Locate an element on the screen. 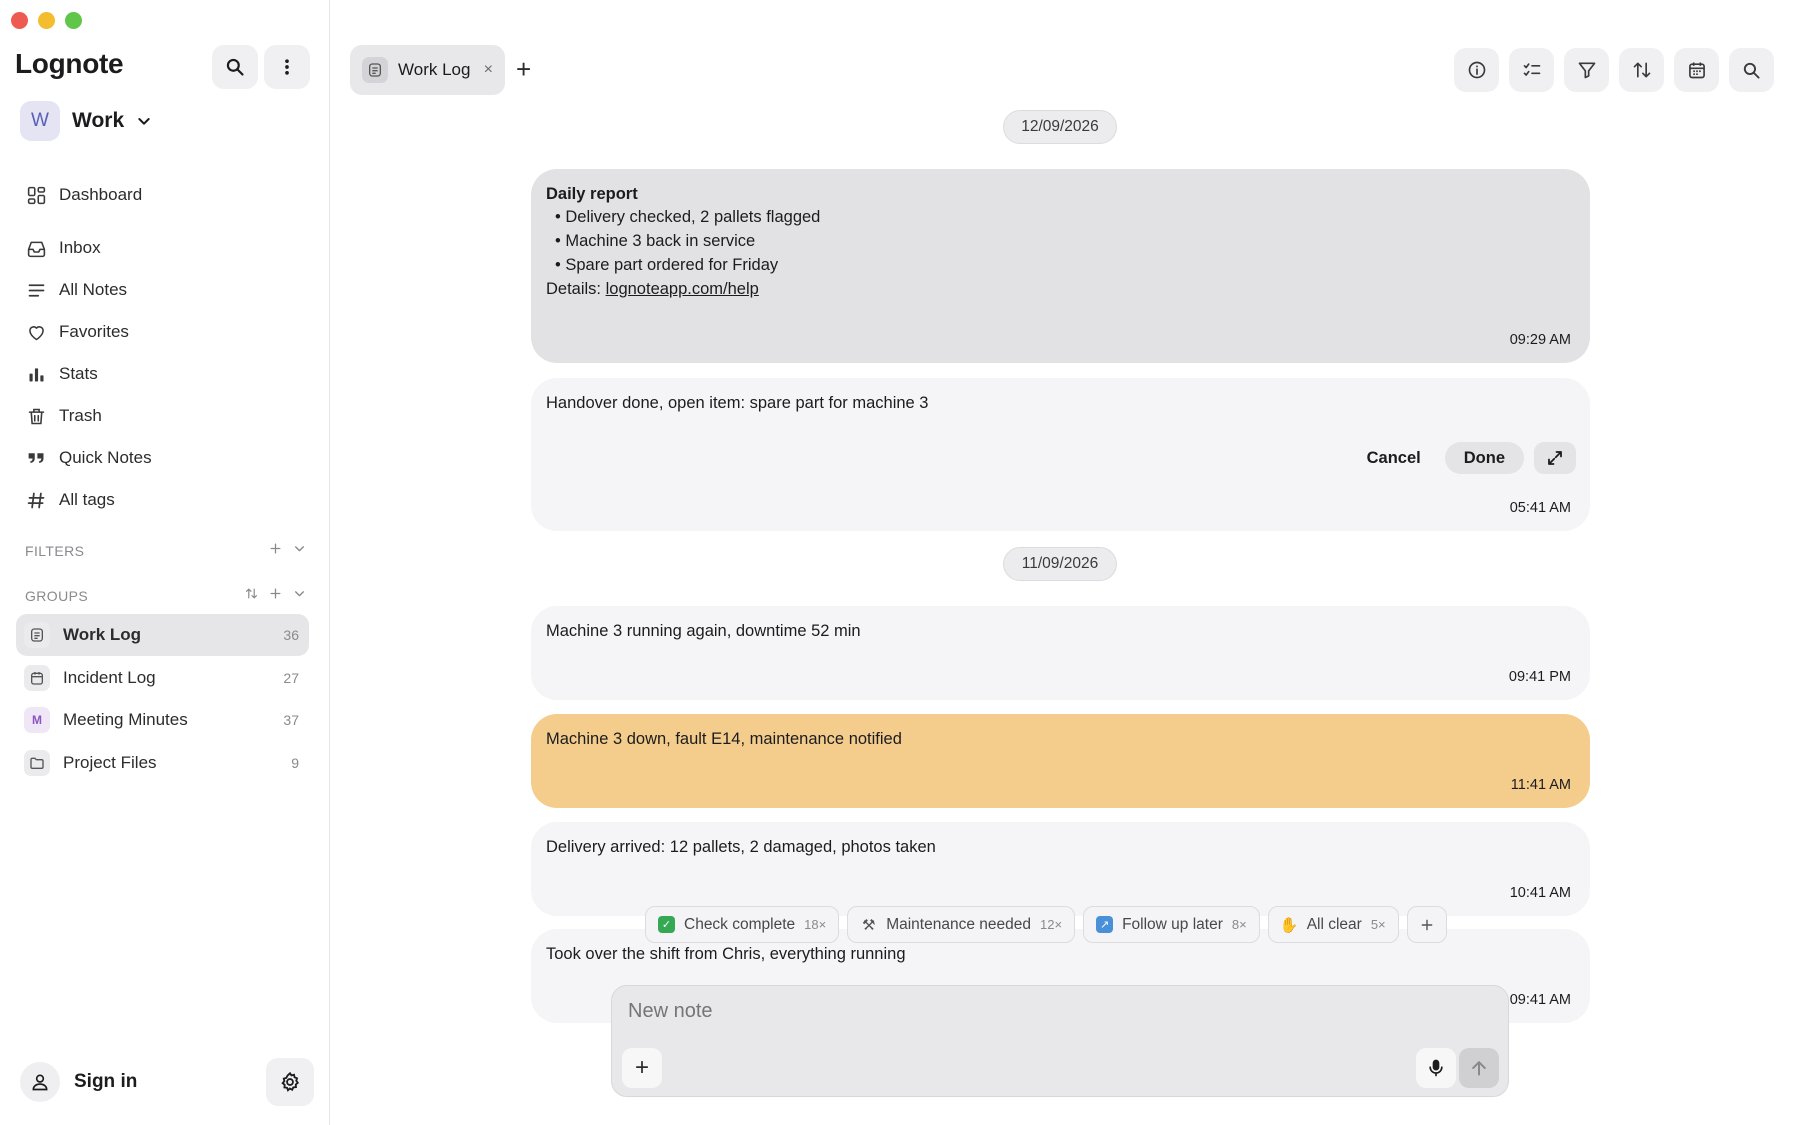 The image size is (1800, 1125). group-item-incident-log: Incident Log 27 is located at coordinates (162, 678).